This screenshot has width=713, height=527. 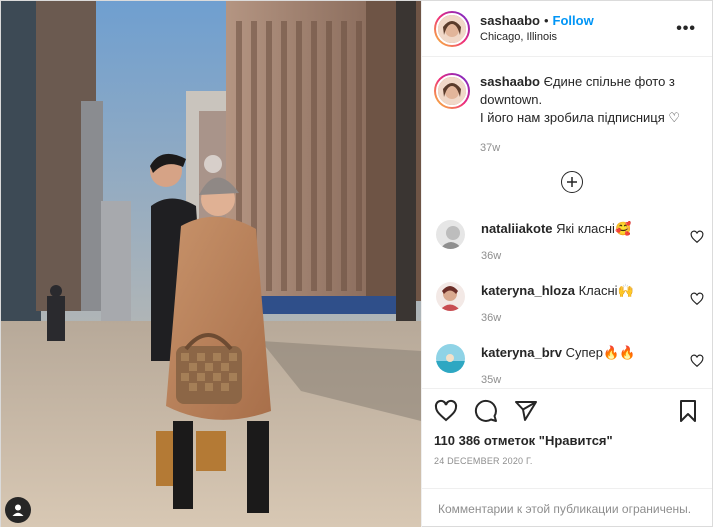 I want to click on action-buttons, so click(x=567, y=411).